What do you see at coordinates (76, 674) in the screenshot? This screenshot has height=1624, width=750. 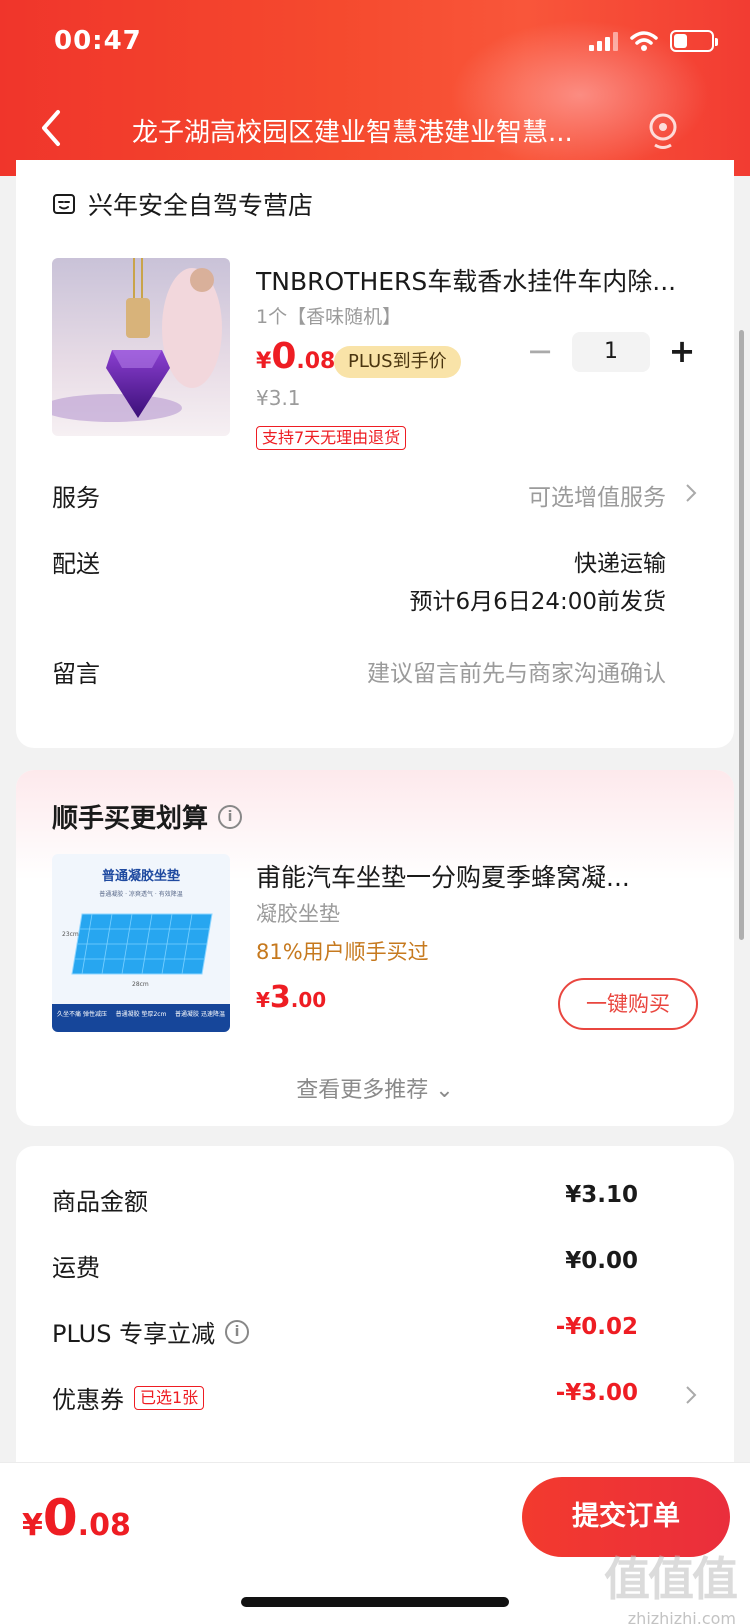 I see `message-label: 留言` at bounding box center [76, 674].